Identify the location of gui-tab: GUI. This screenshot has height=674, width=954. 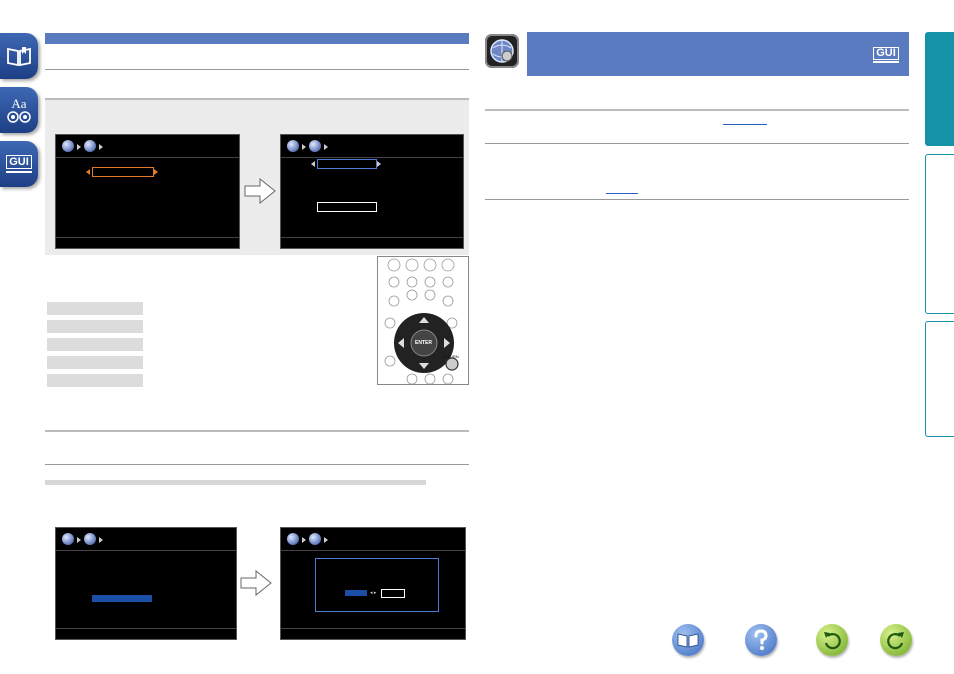
(19, 164).